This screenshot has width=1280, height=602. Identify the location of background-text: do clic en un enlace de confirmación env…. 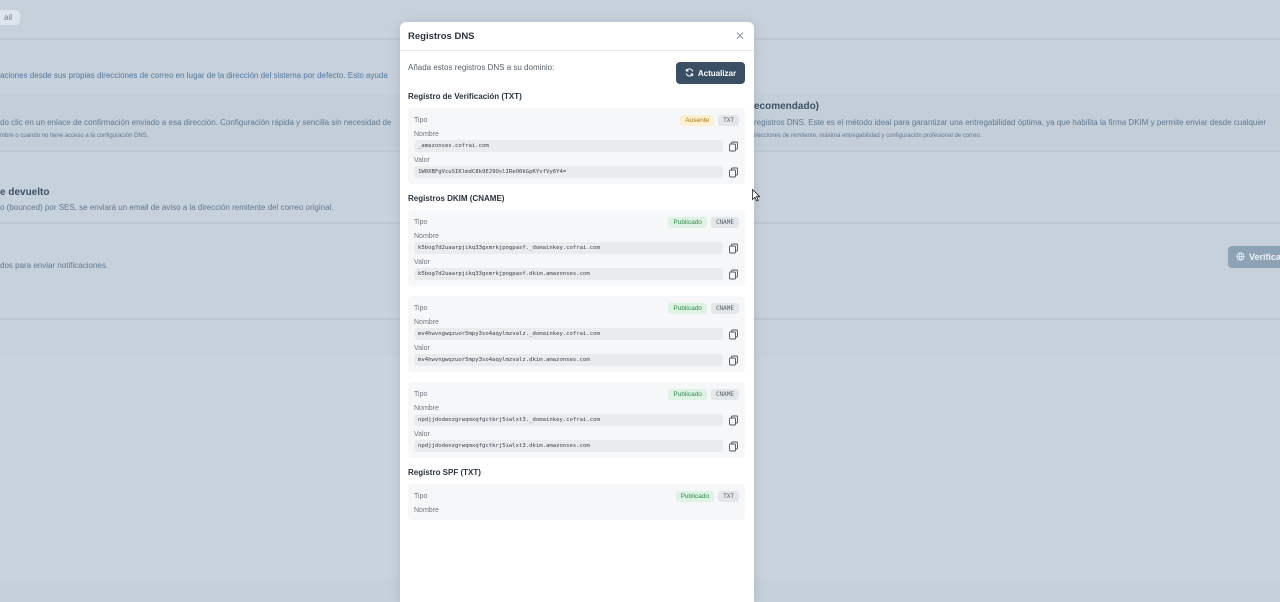
(196, 122).